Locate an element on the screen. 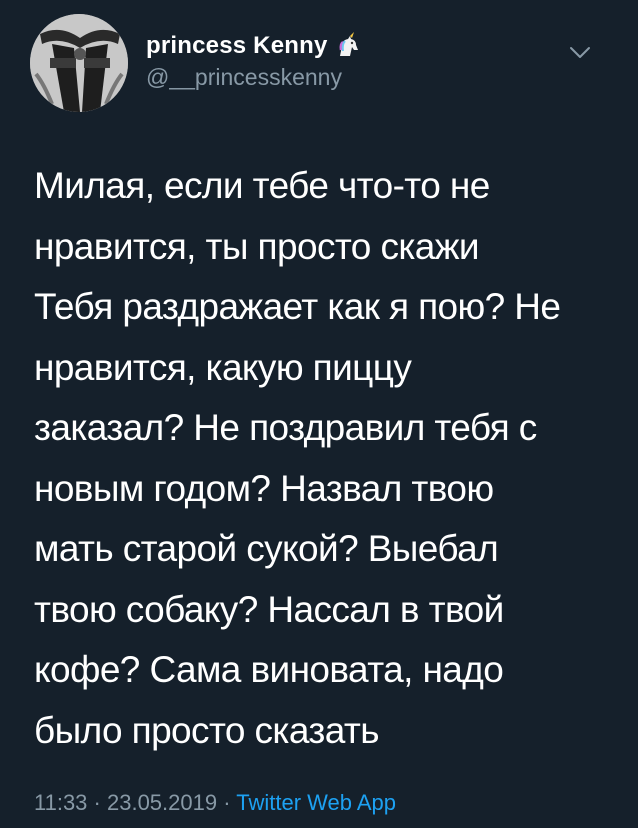  display-name: princess Kenny is located at coordinates (237, 46).